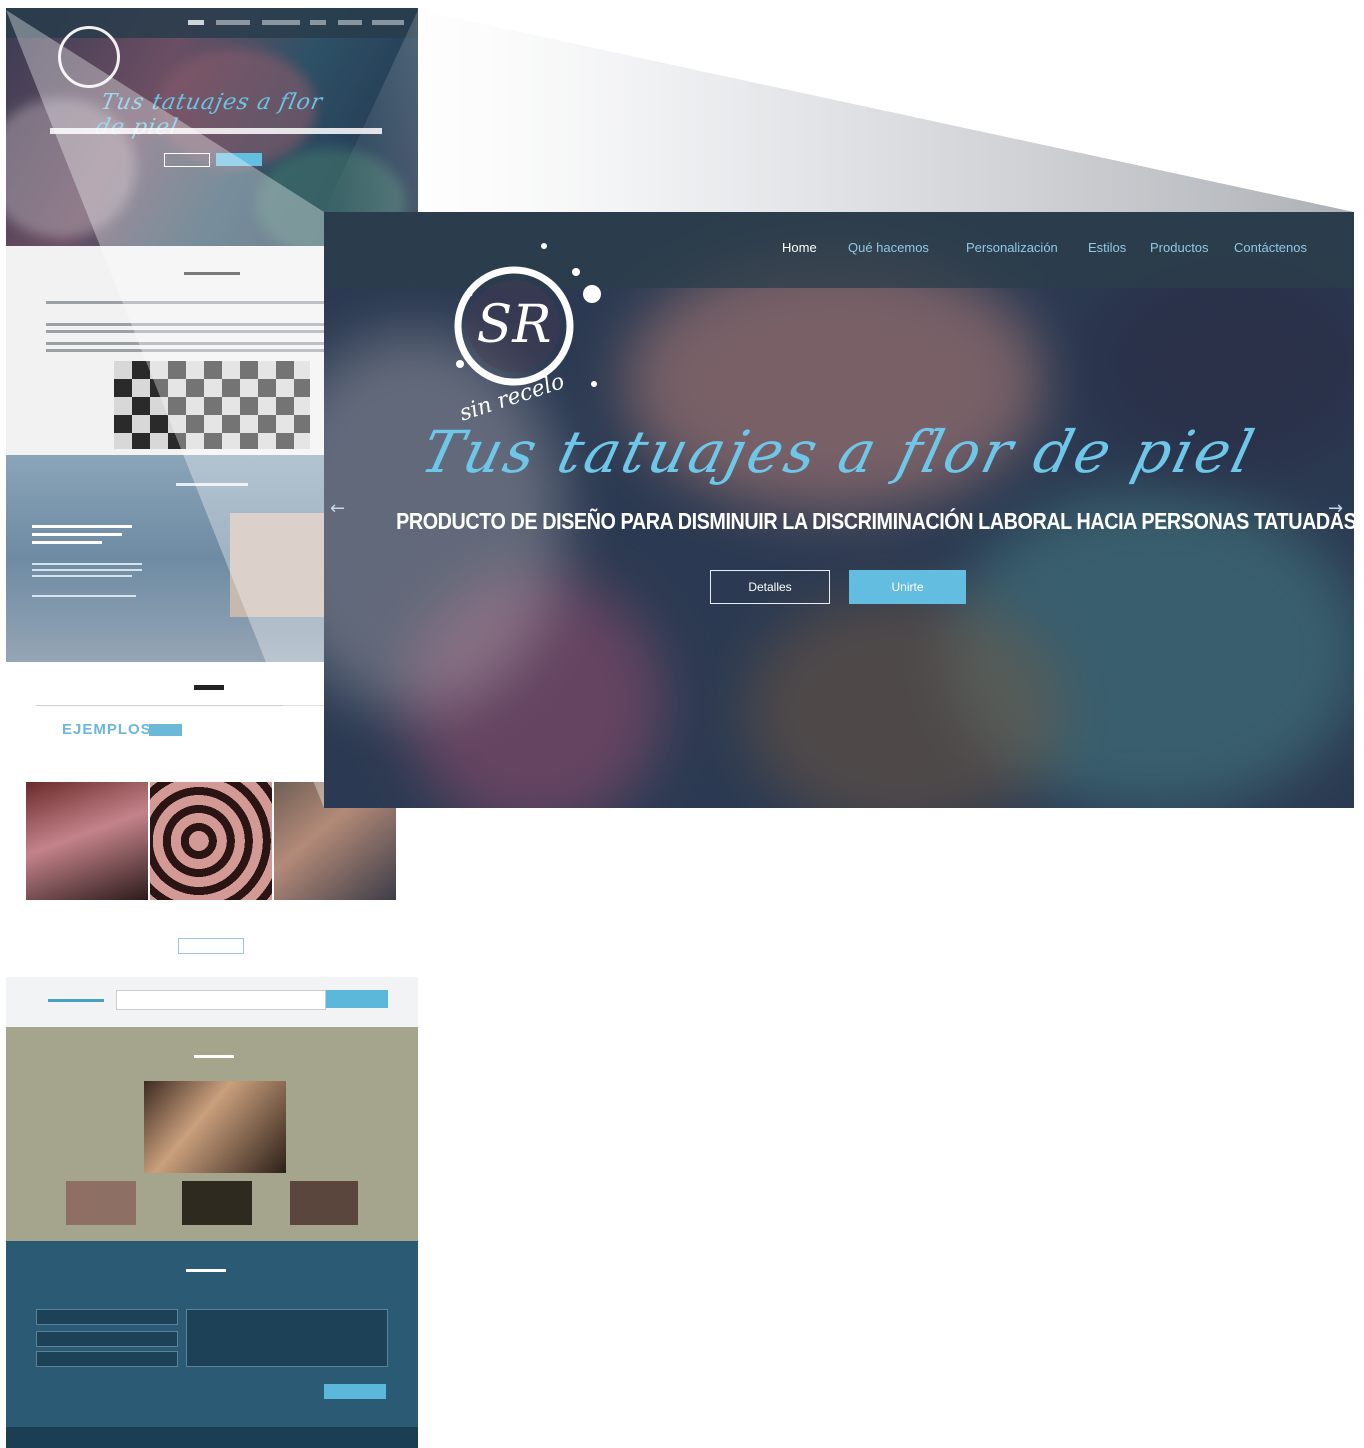 Image resolution: width=1364 pixels, height=1448 pixels. What do you see at coordinates (1107, 247) in the screenshot?
I see `nav-estilos: Estilos` at bounding box center [1107, 247].